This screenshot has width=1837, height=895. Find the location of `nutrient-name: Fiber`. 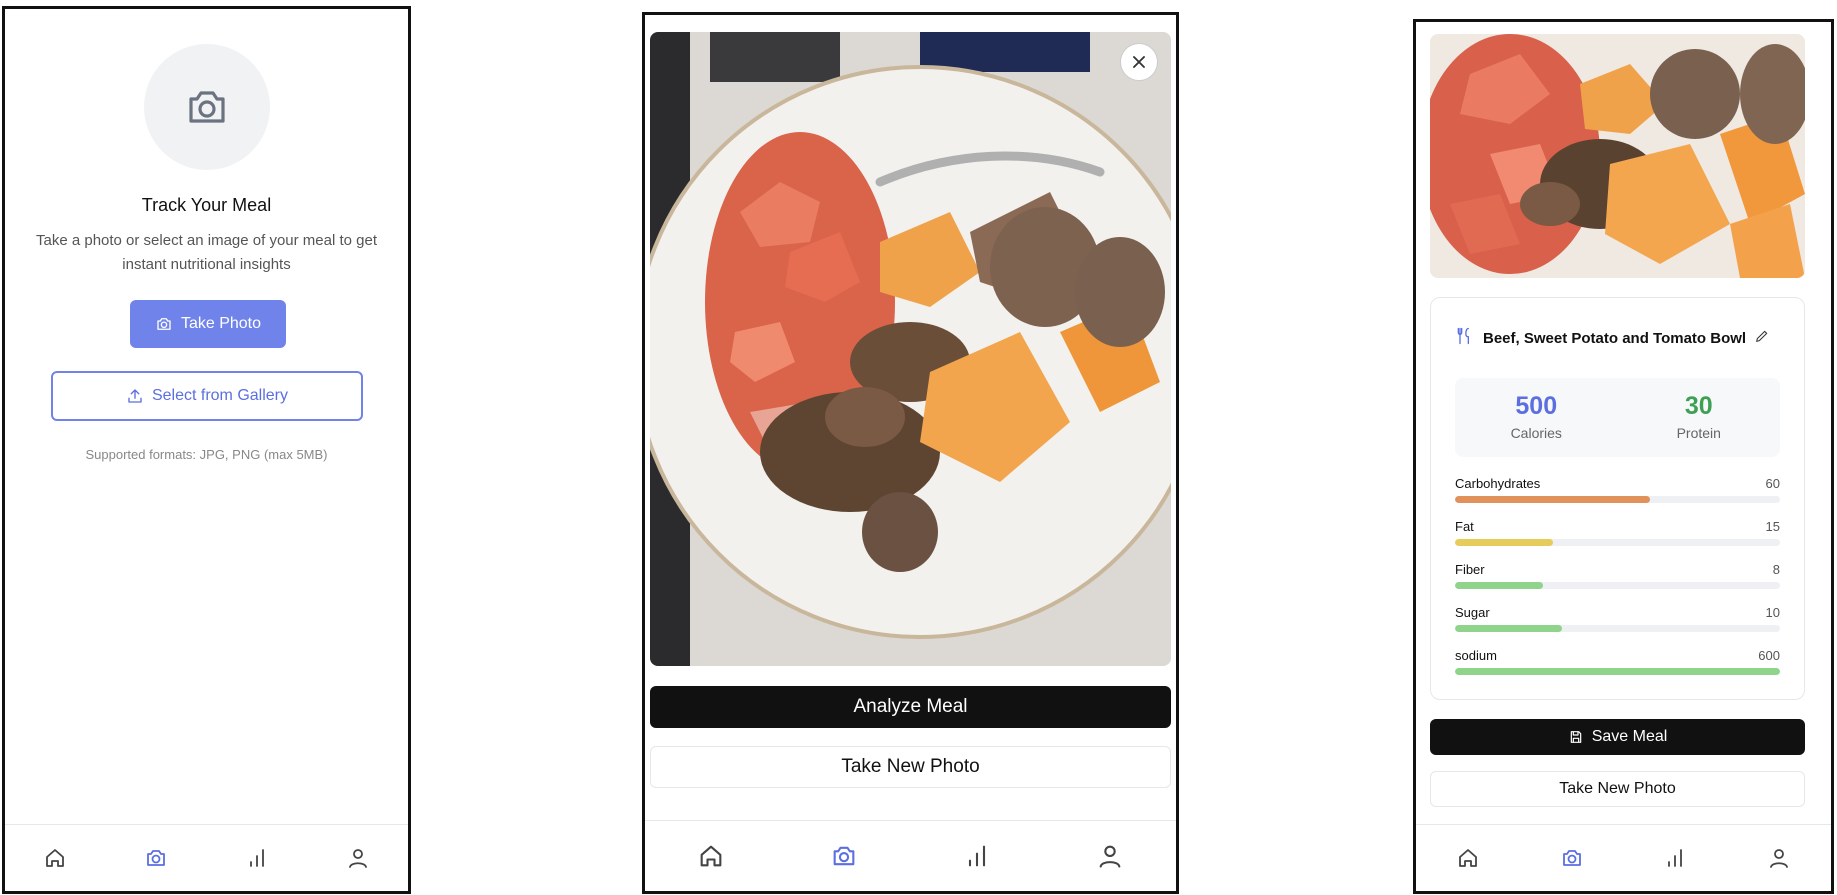

nutrient-name: Fiber is located at coordinates (1470, 569).